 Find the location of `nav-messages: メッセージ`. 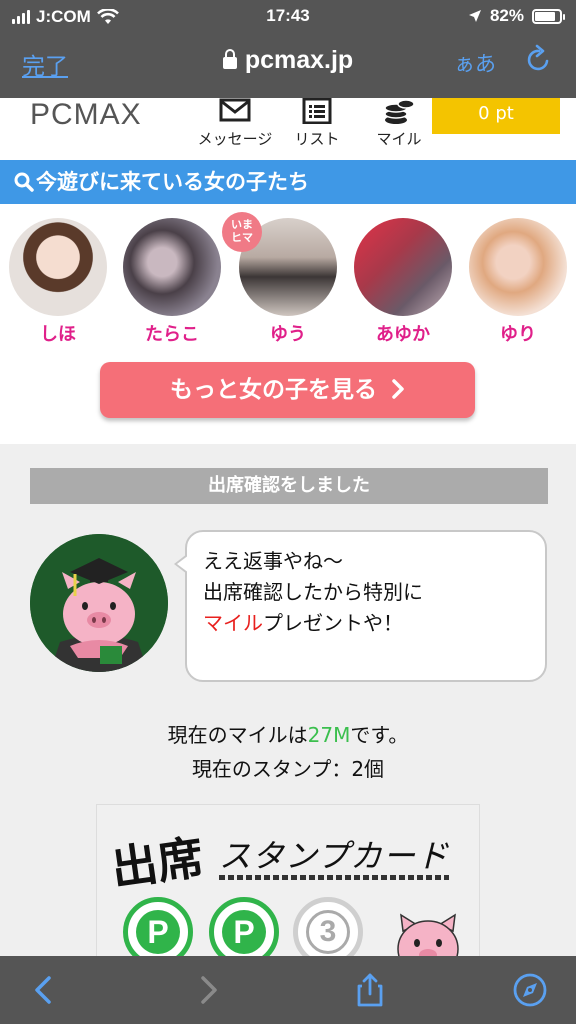

nav-messages: メッセージ is located at coordinates (235, 123).